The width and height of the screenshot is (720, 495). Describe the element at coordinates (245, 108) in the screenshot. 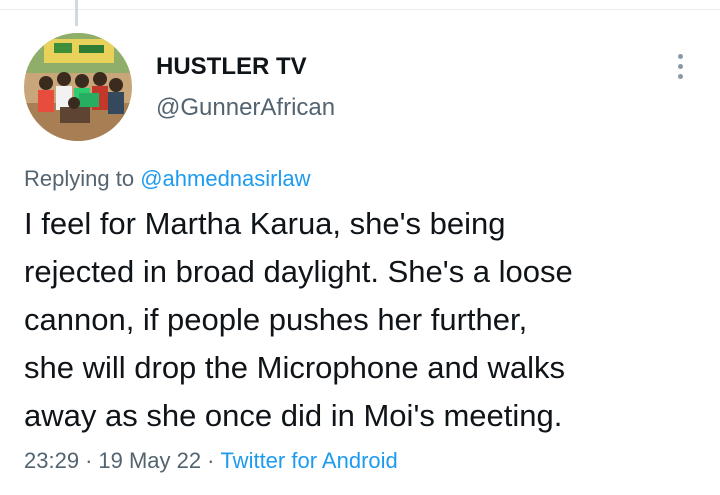

I see `author-handle: @GunnerAfrican` at that location.